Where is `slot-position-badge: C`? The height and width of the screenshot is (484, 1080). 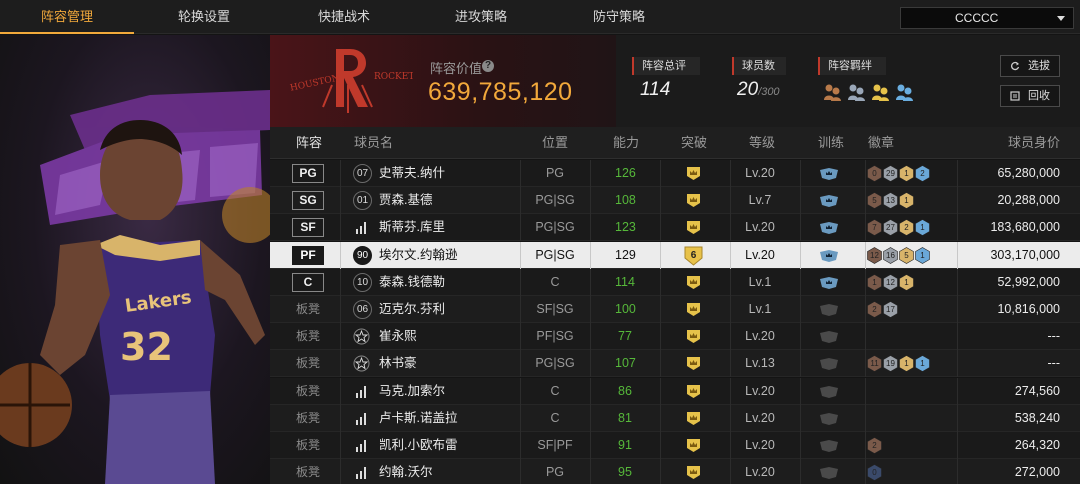
slot-position-badge: C is located at coordinates (308, 282).